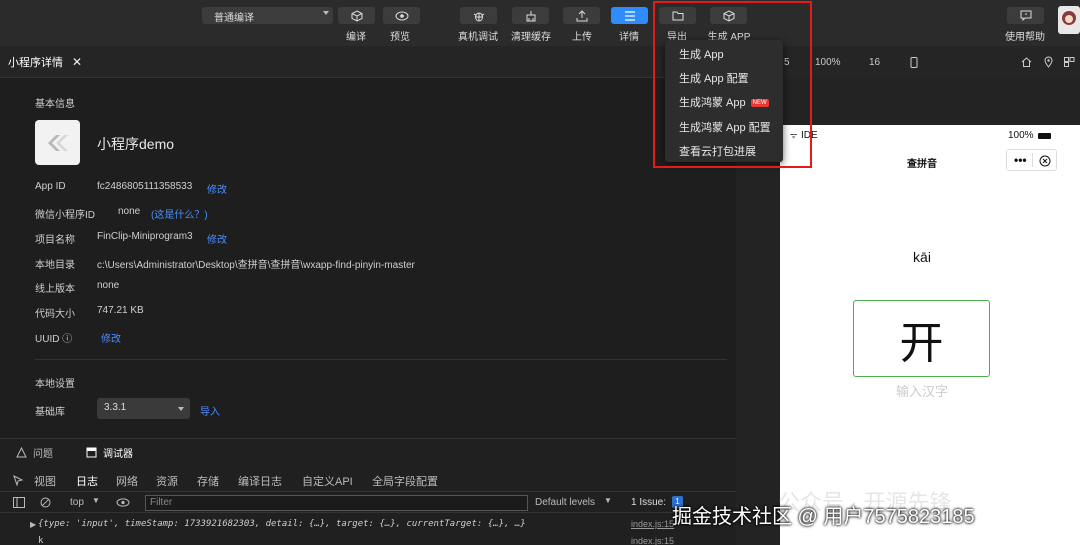 The width and height of the screenshot is (1080, 545). What do you see at coordinates (43, 454) in the screenshot?
I see `tab-problems-label: 问题` at bounding box center [43, 454].